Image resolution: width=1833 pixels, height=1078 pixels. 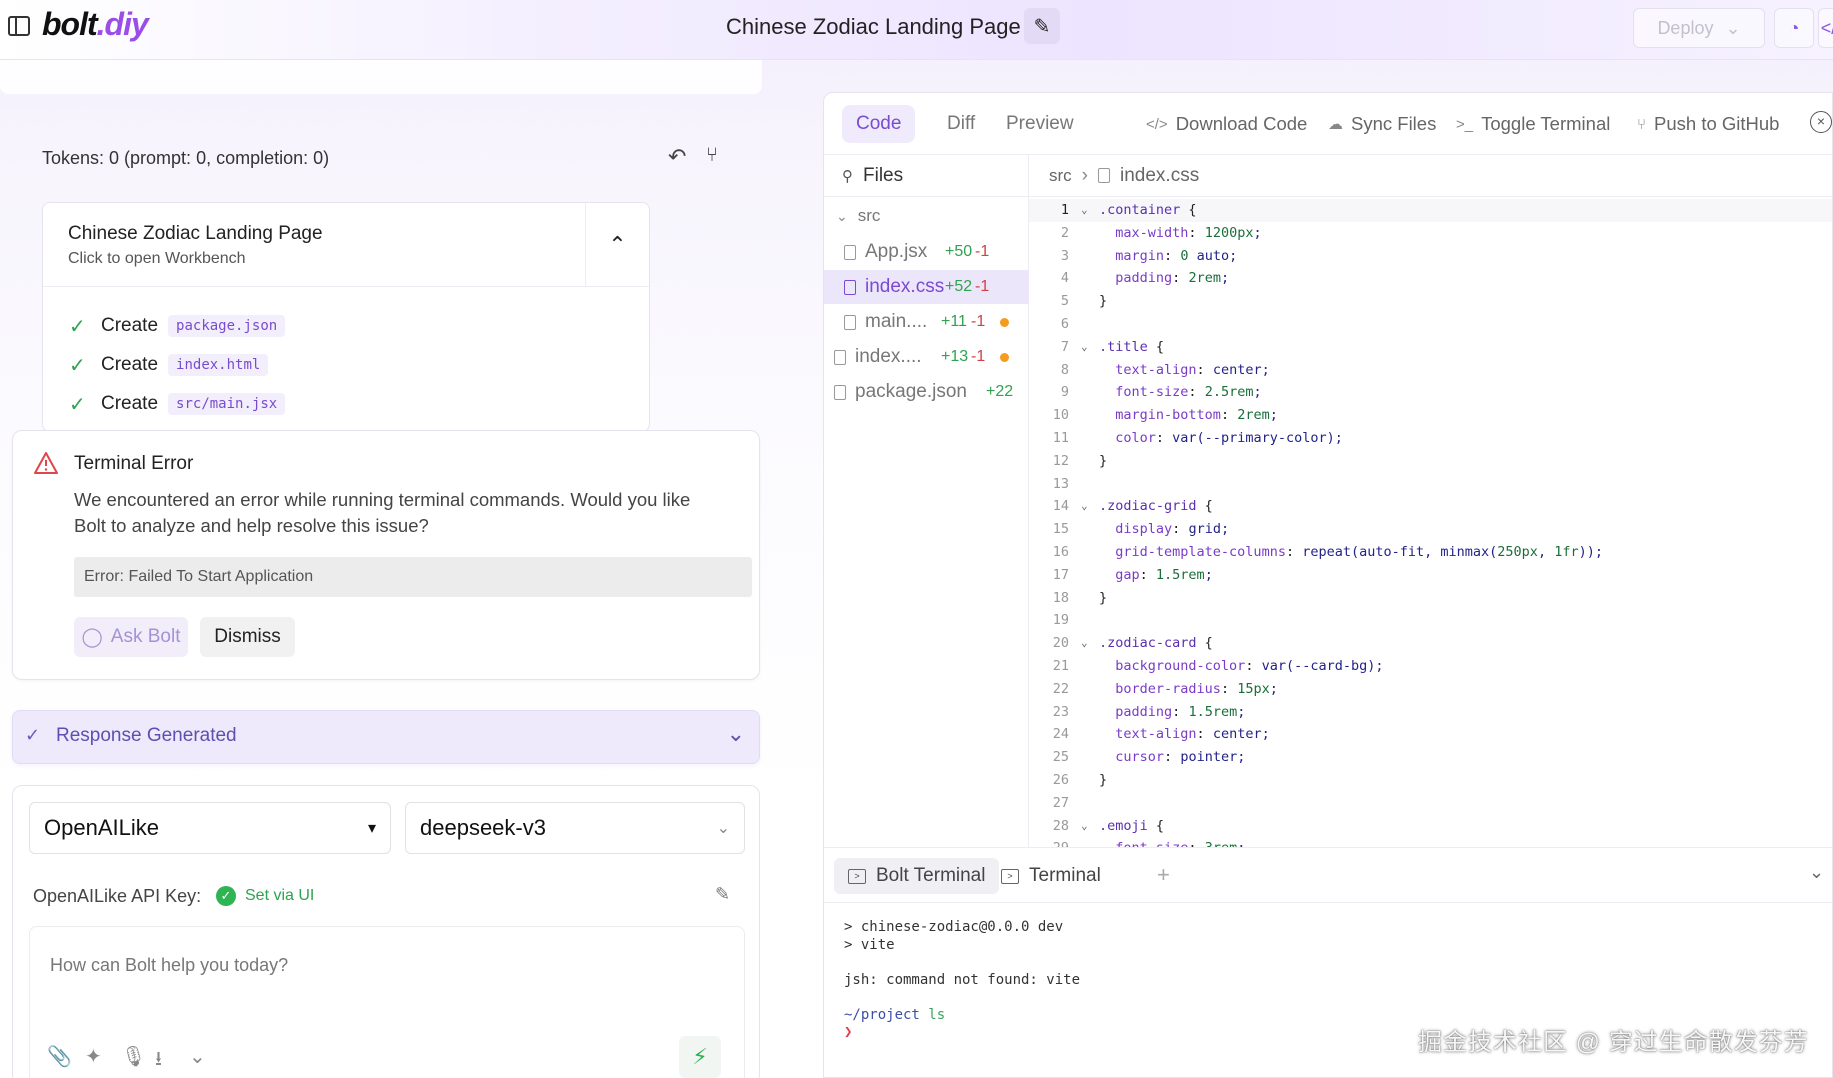 I want to click on deploy-button: Deploy ⌄, so click(x=1699, y=28).